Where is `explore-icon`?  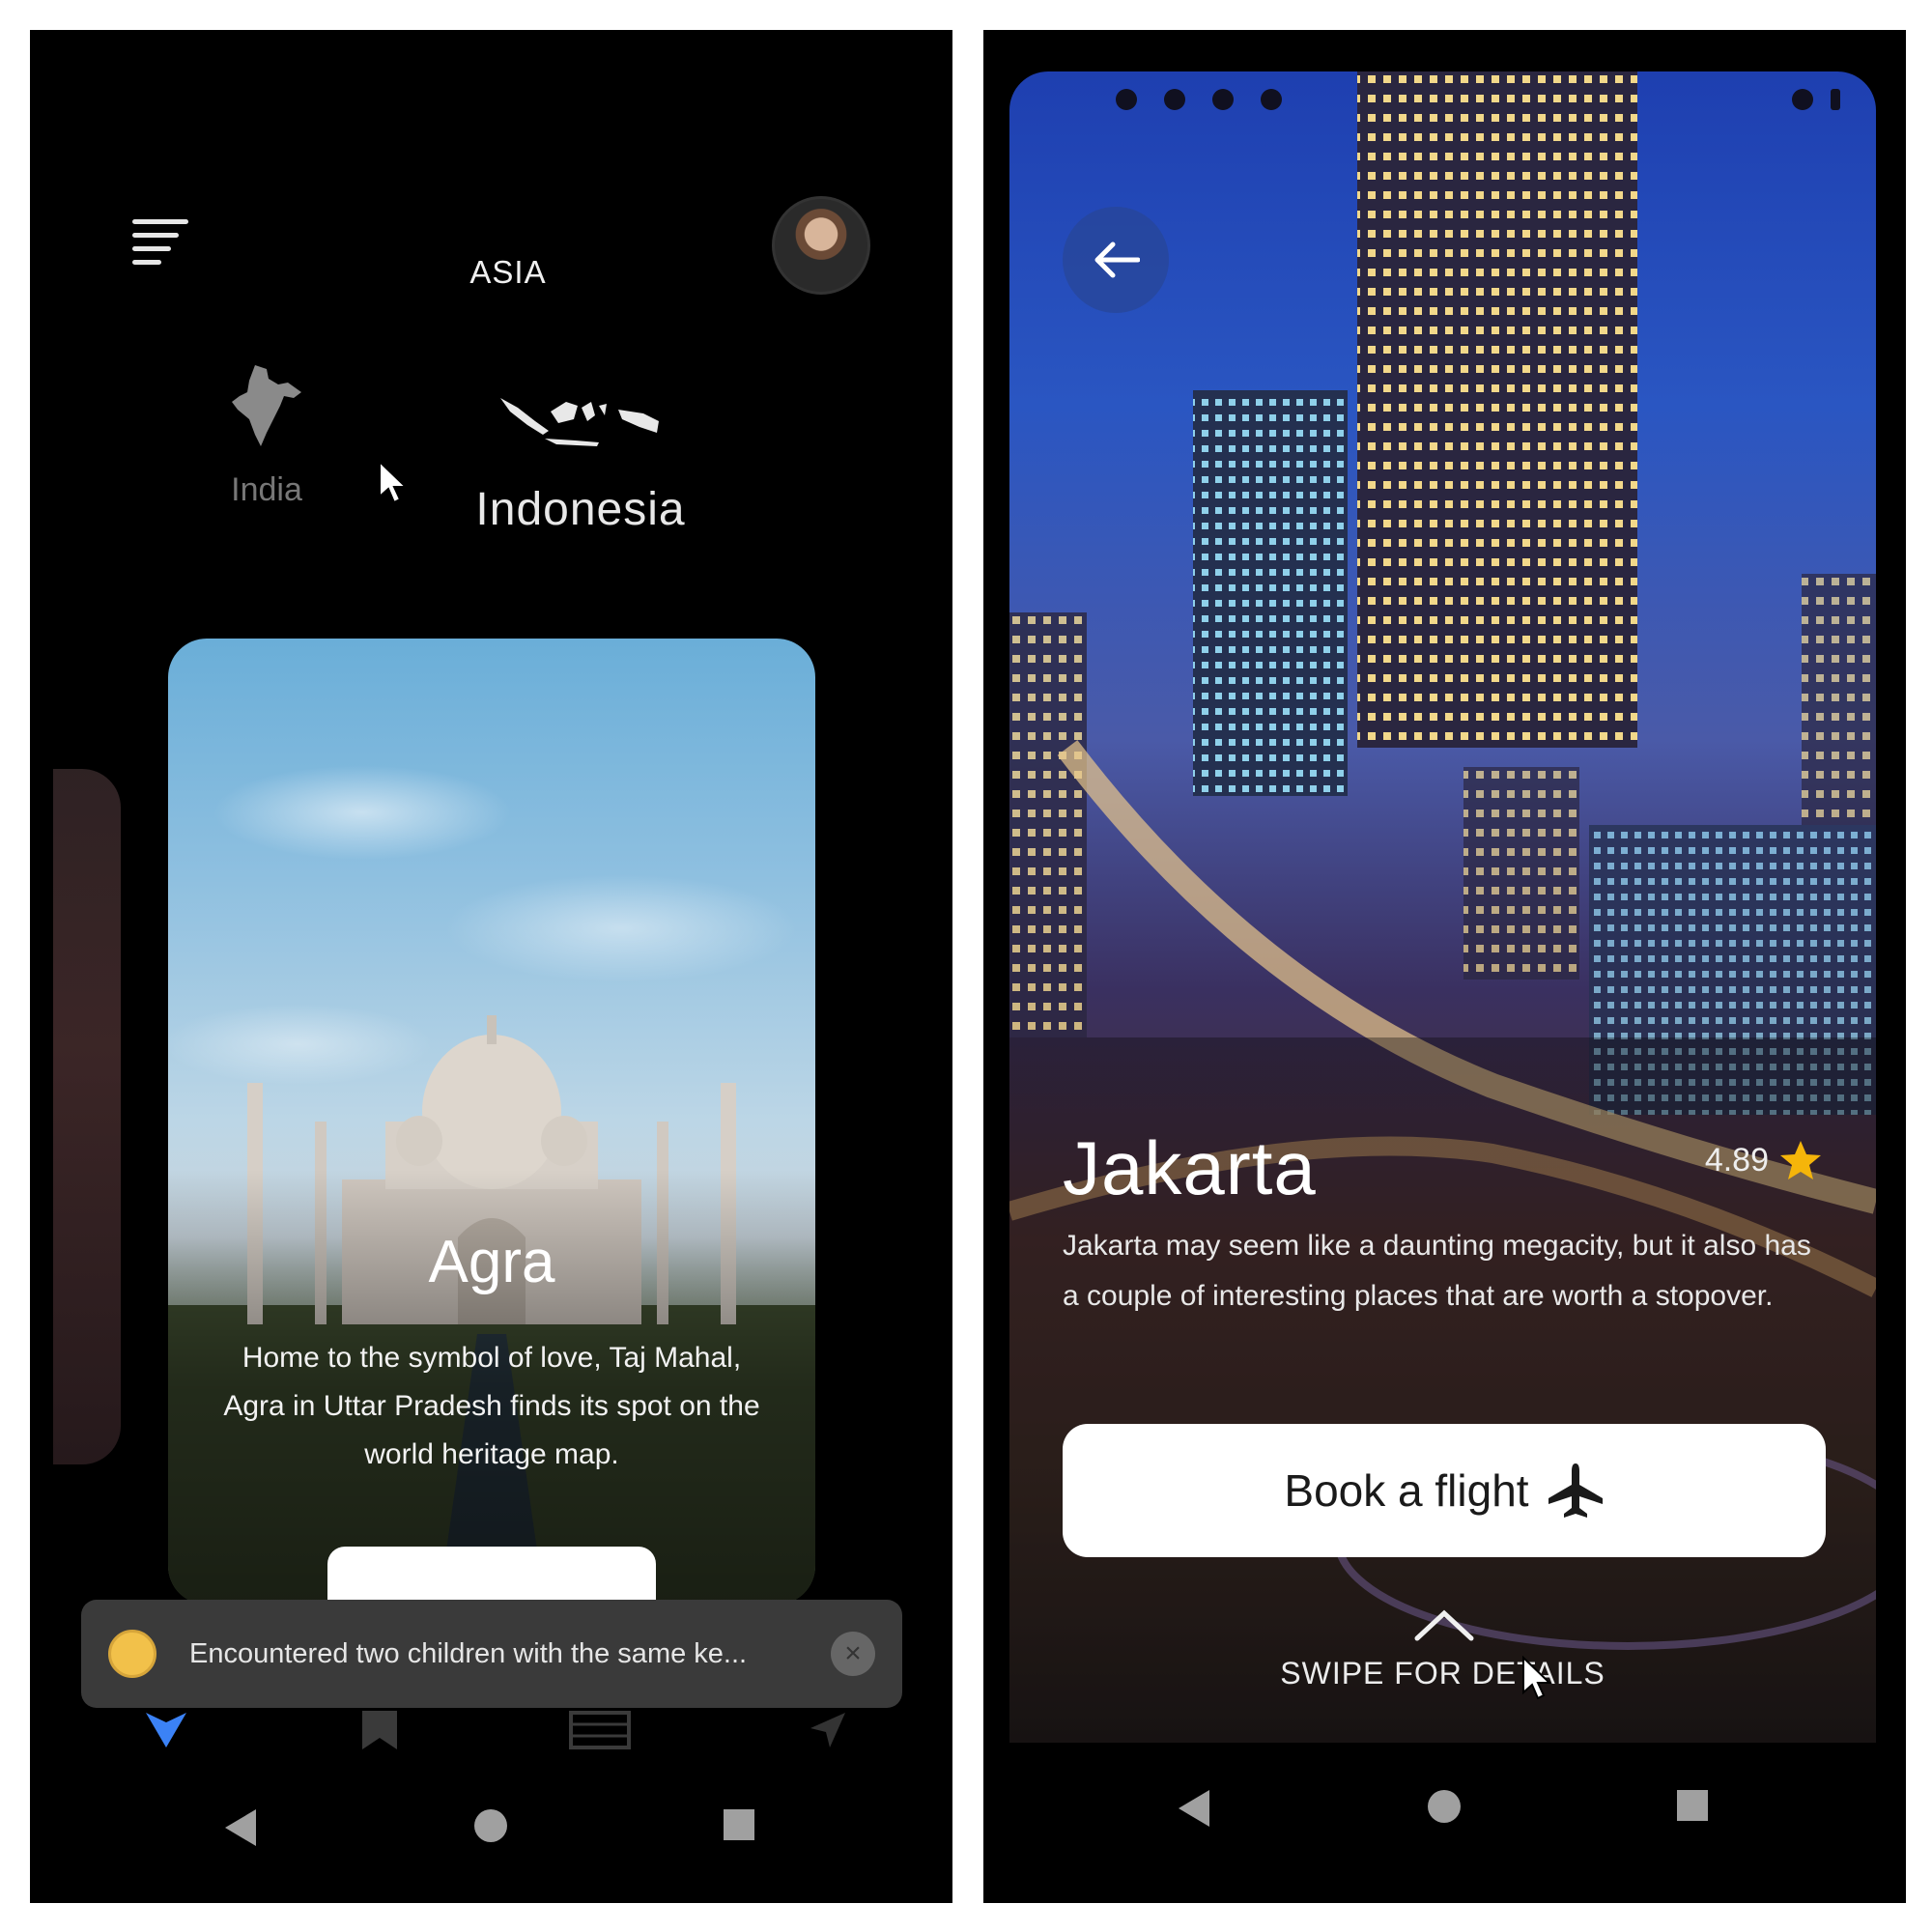 explore-icon is located at coordinates (166, 1730).